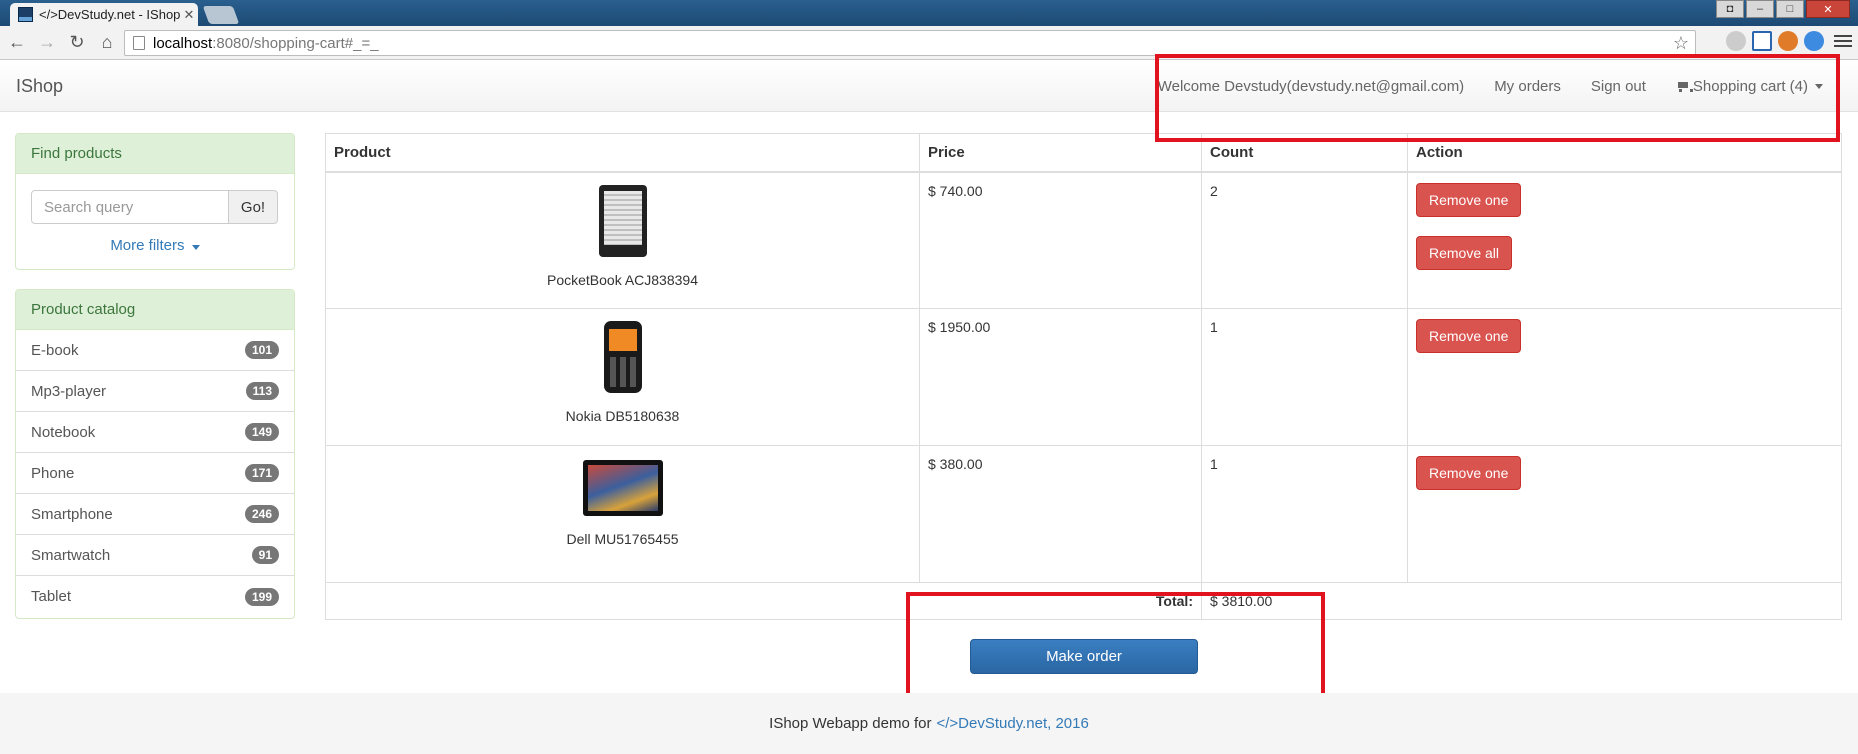  I want to click on catalog-item-label: Smartwatch, so click(71, 555).